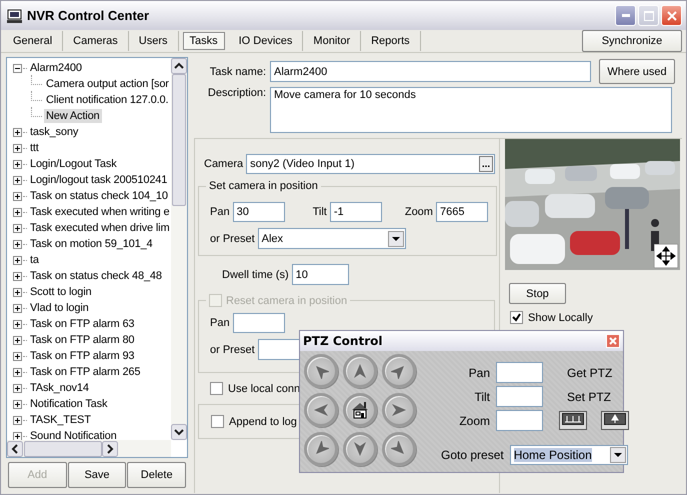 The image size is (687, 495). I want to click on tree-item: Scott to login, so click(61, 292).